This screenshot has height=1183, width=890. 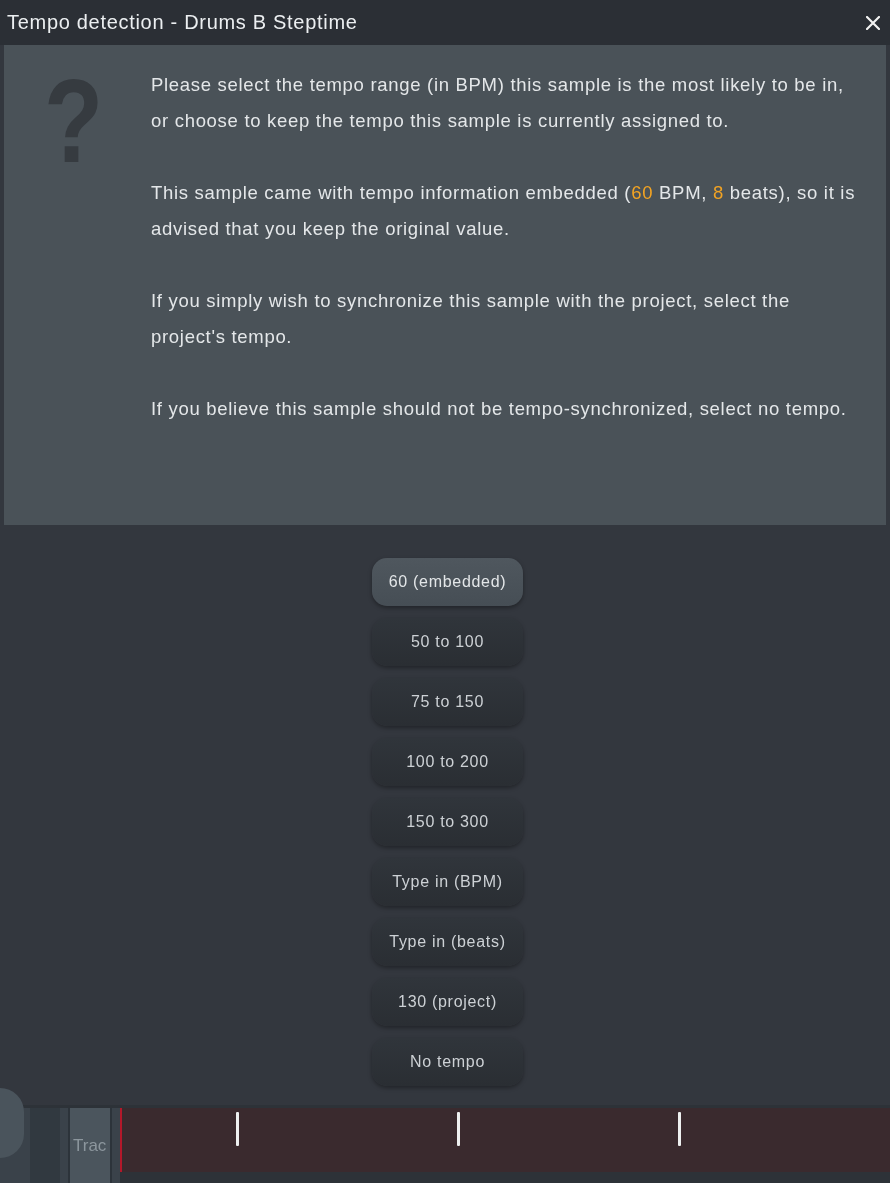 What do you see at coordinates (447, 702) in the screenshot?
I see `tempo-option-button: 75 to 150` at bounding box center [447, 702].